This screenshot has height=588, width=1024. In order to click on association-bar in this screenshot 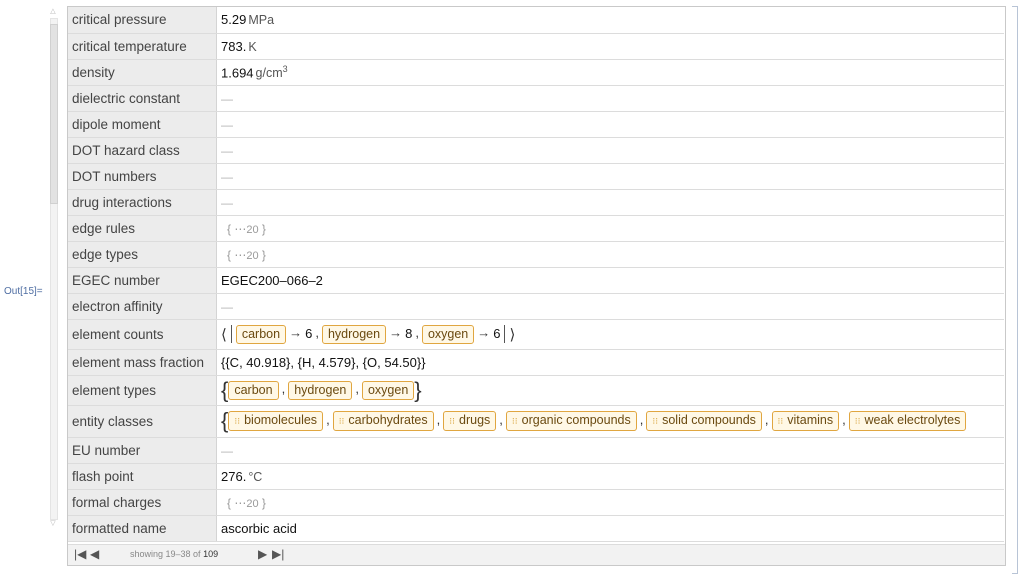, I will do `click(231, 334)`.